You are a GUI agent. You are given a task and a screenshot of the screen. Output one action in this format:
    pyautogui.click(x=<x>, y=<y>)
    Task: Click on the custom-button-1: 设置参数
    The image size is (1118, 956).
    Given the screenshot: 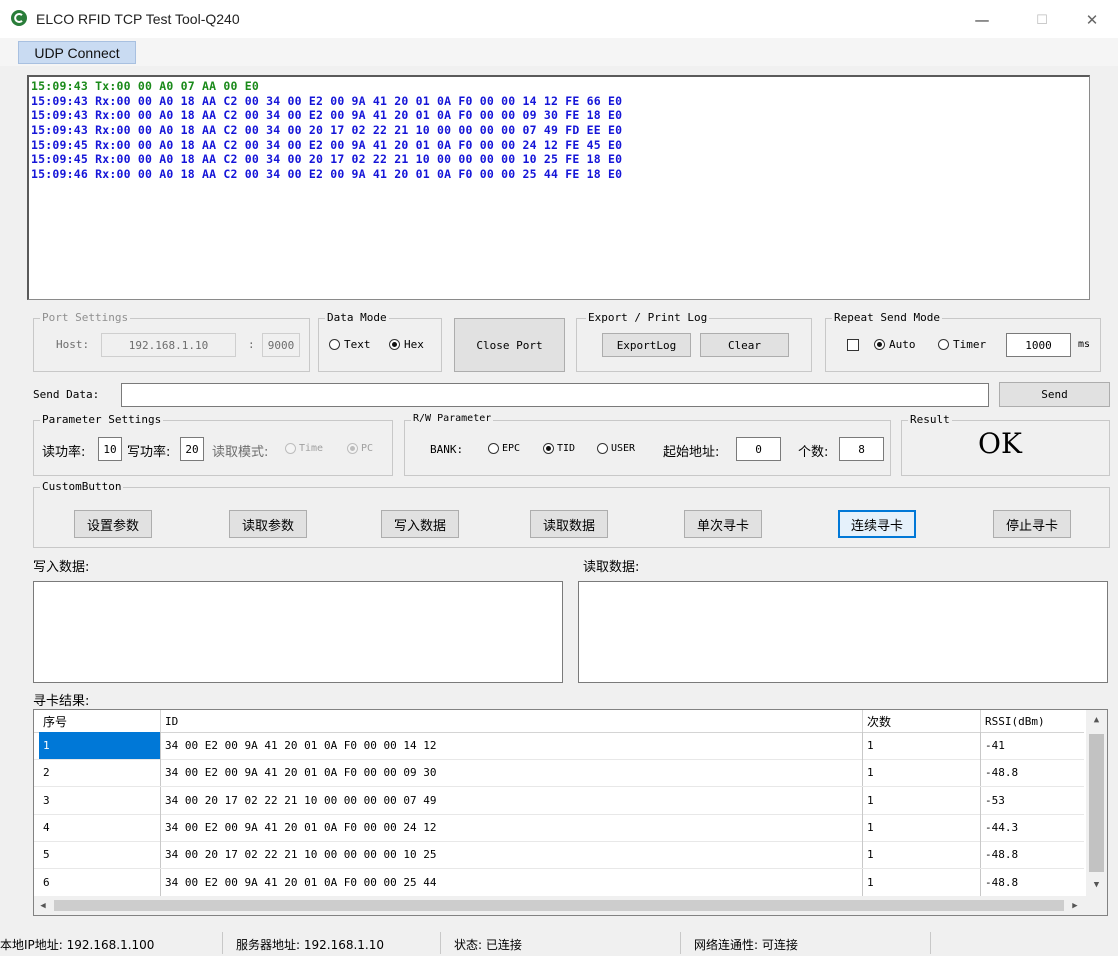 What is the action you would take?
    pyautogui.click(x=113, y=524)
    